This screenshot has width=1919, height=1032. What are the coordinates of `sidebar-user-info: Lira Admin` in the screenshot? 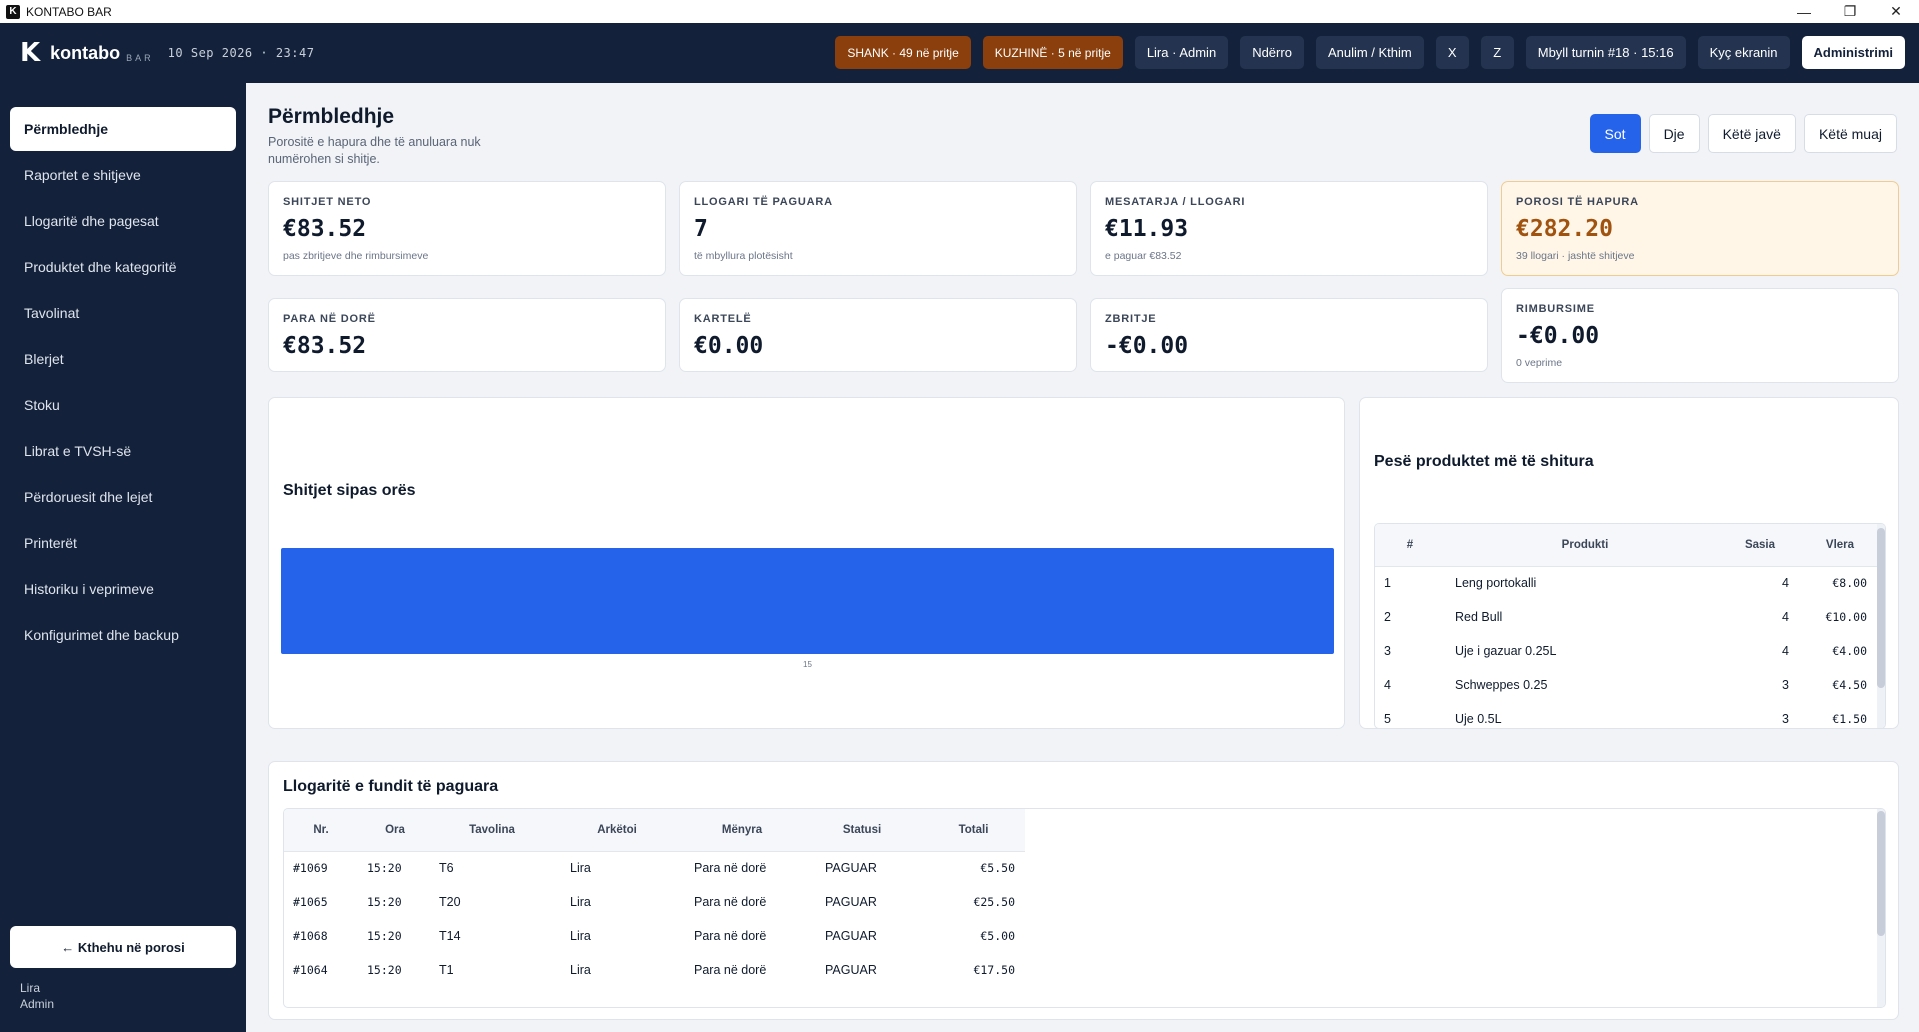 It's located at (37, 996).